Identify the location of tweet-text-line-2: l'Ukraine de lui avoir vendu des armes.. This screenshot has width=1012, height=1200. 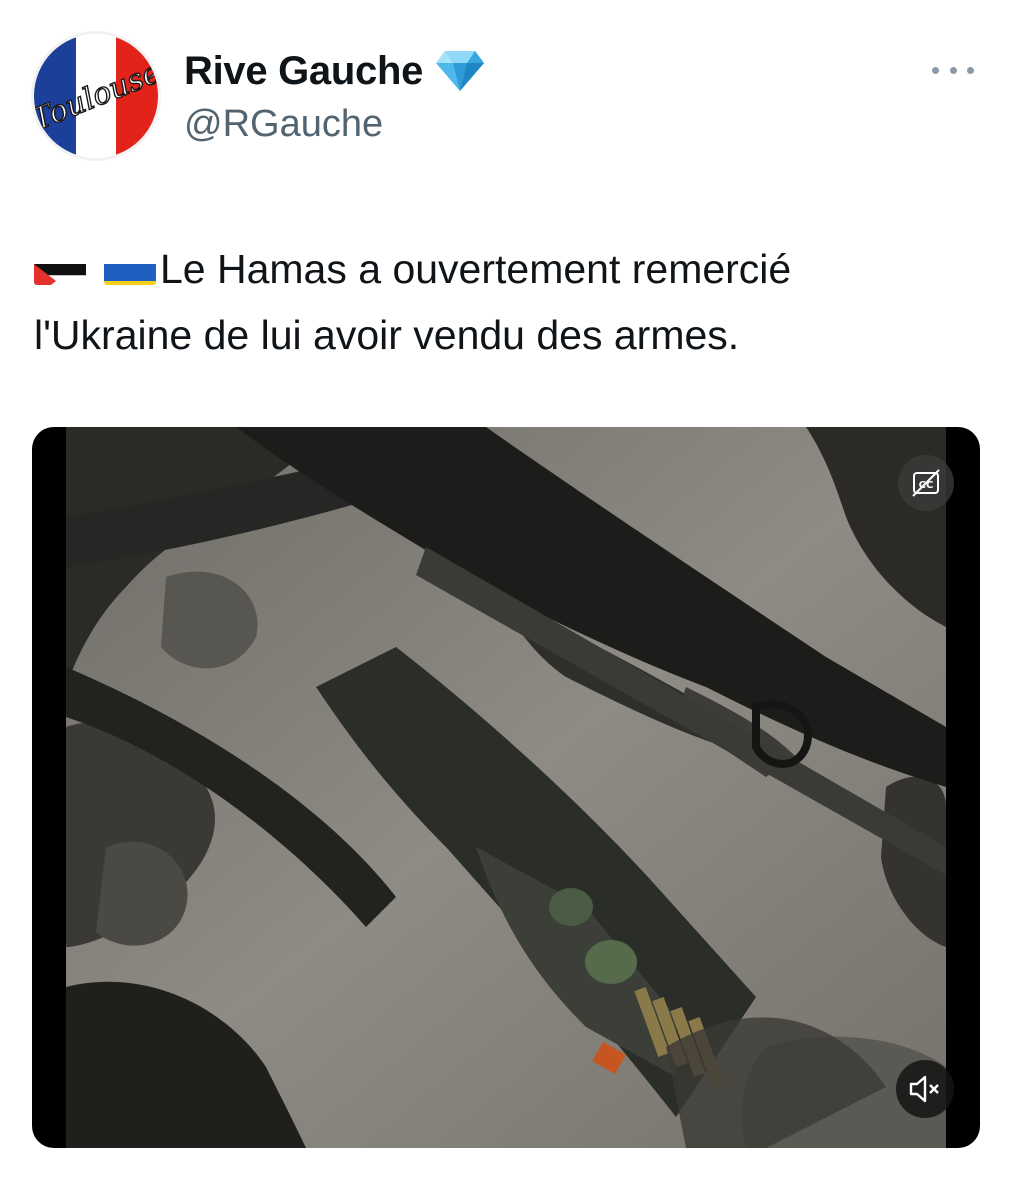
(387, 335).